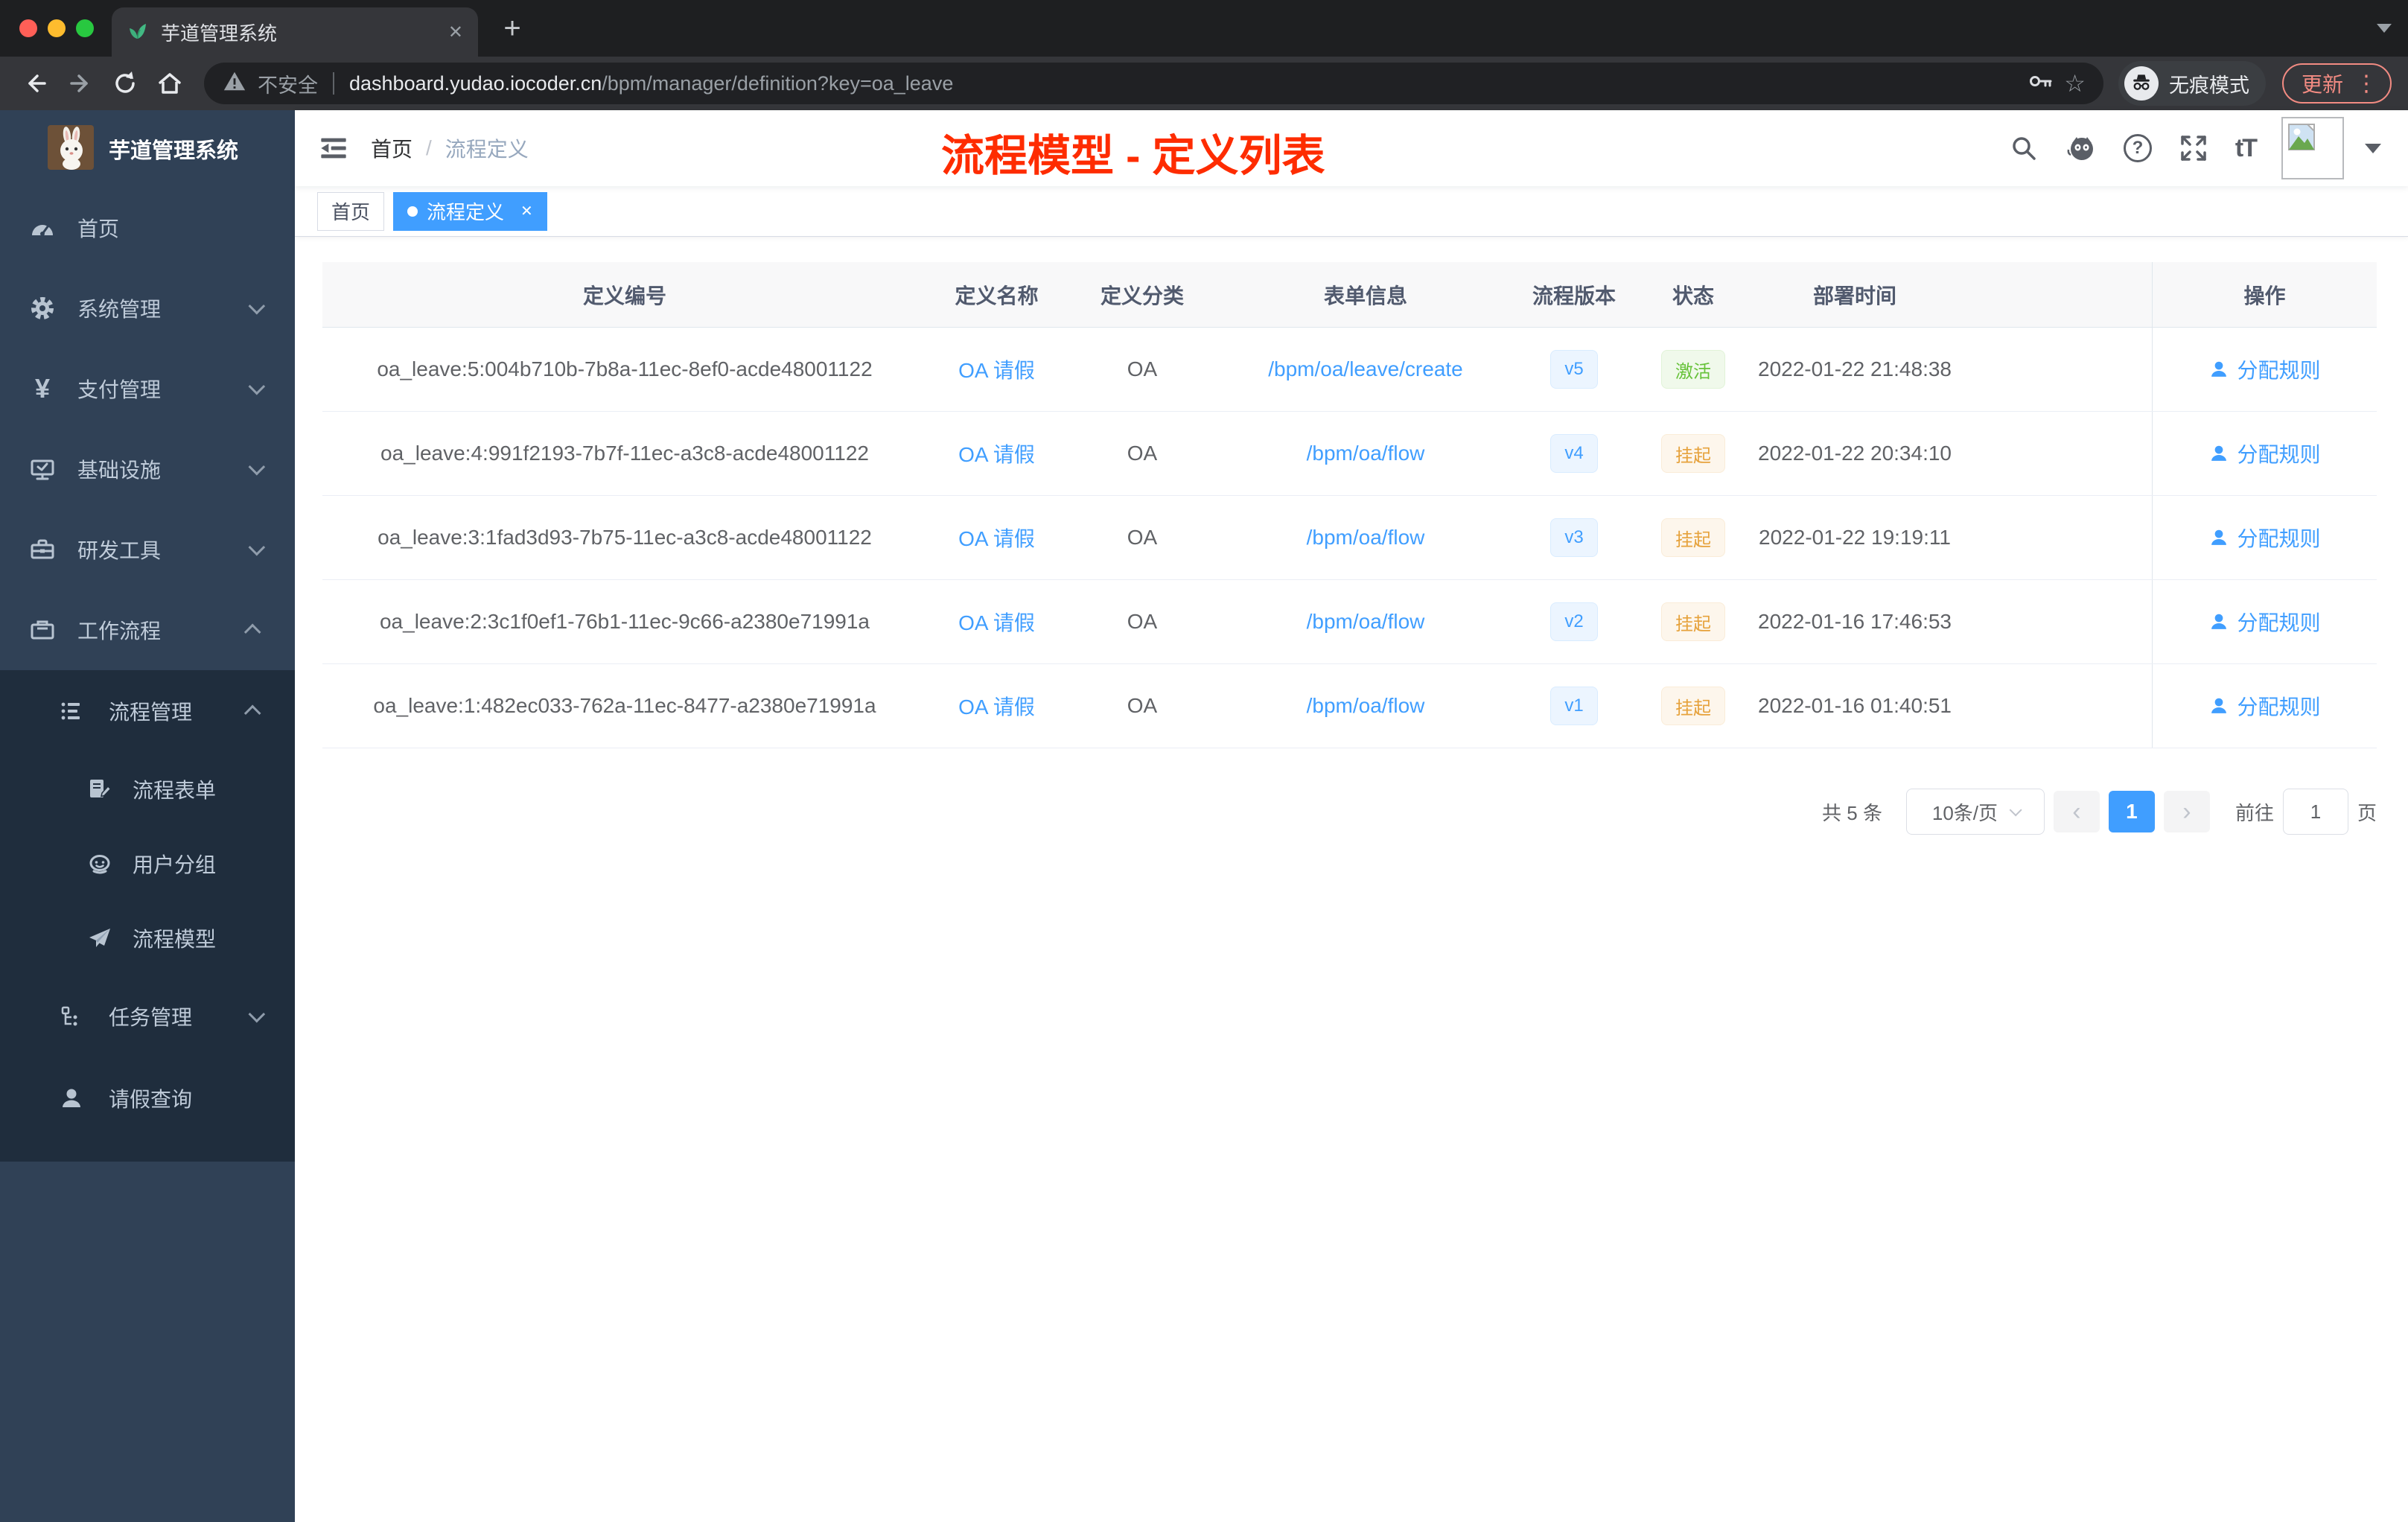  Describe the element at coordinates (1349, 812) in the screenshot. I see `pagination: 共 5 条 10条/页 ‹ 1 › 前往 页` at that location.